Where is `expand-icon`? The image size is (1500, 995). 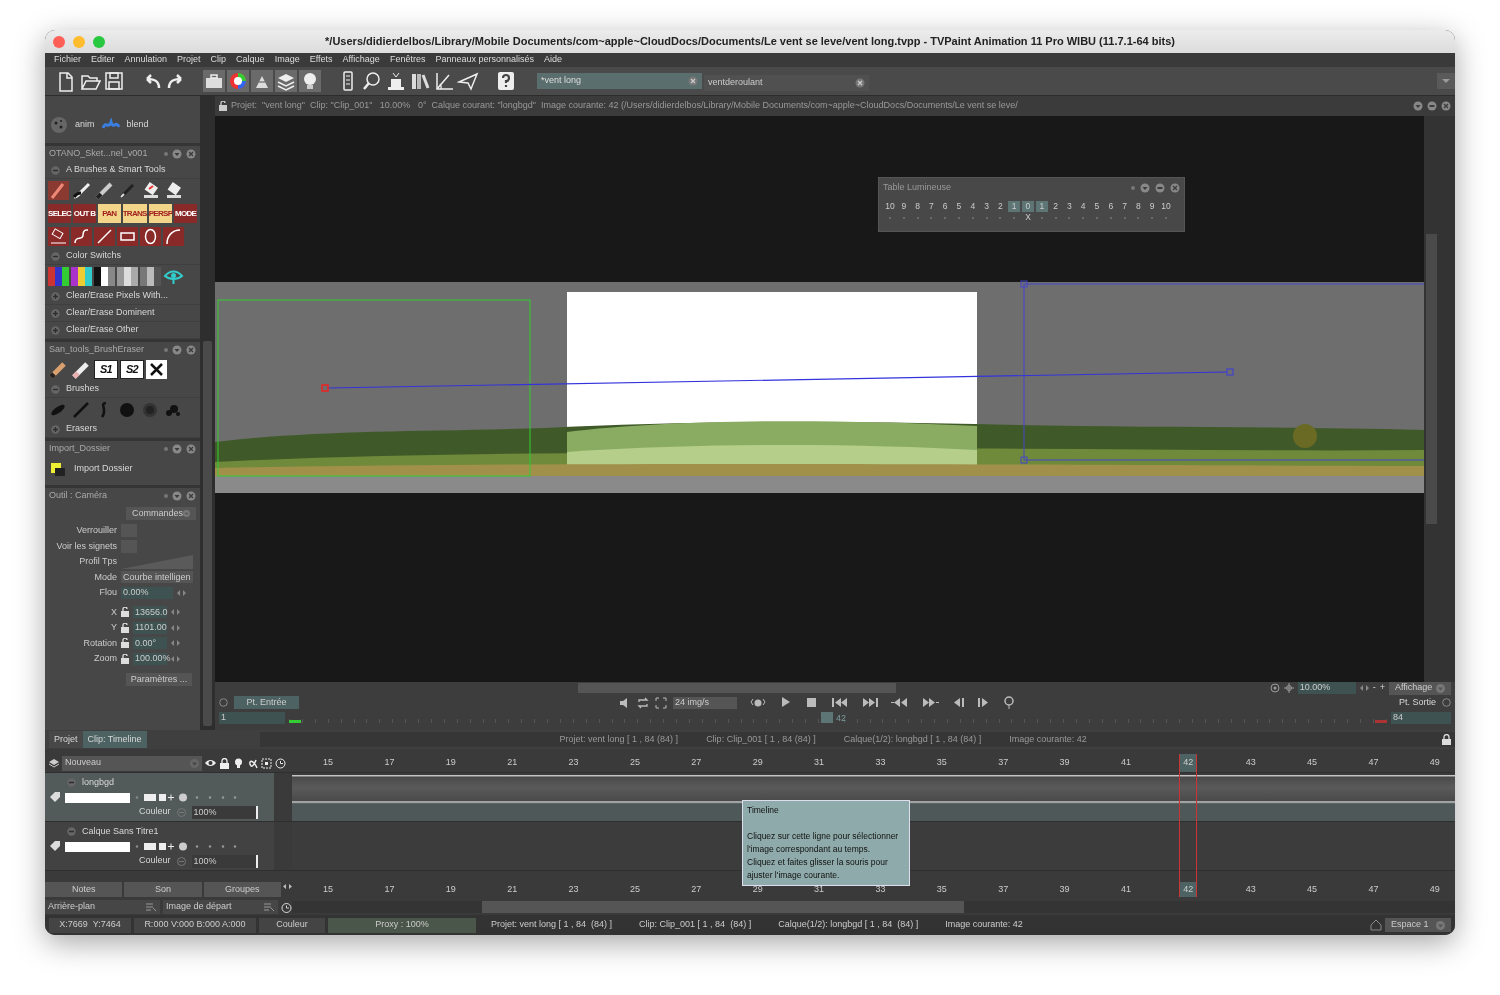
expand-icon is located at coordinates (55, 429).